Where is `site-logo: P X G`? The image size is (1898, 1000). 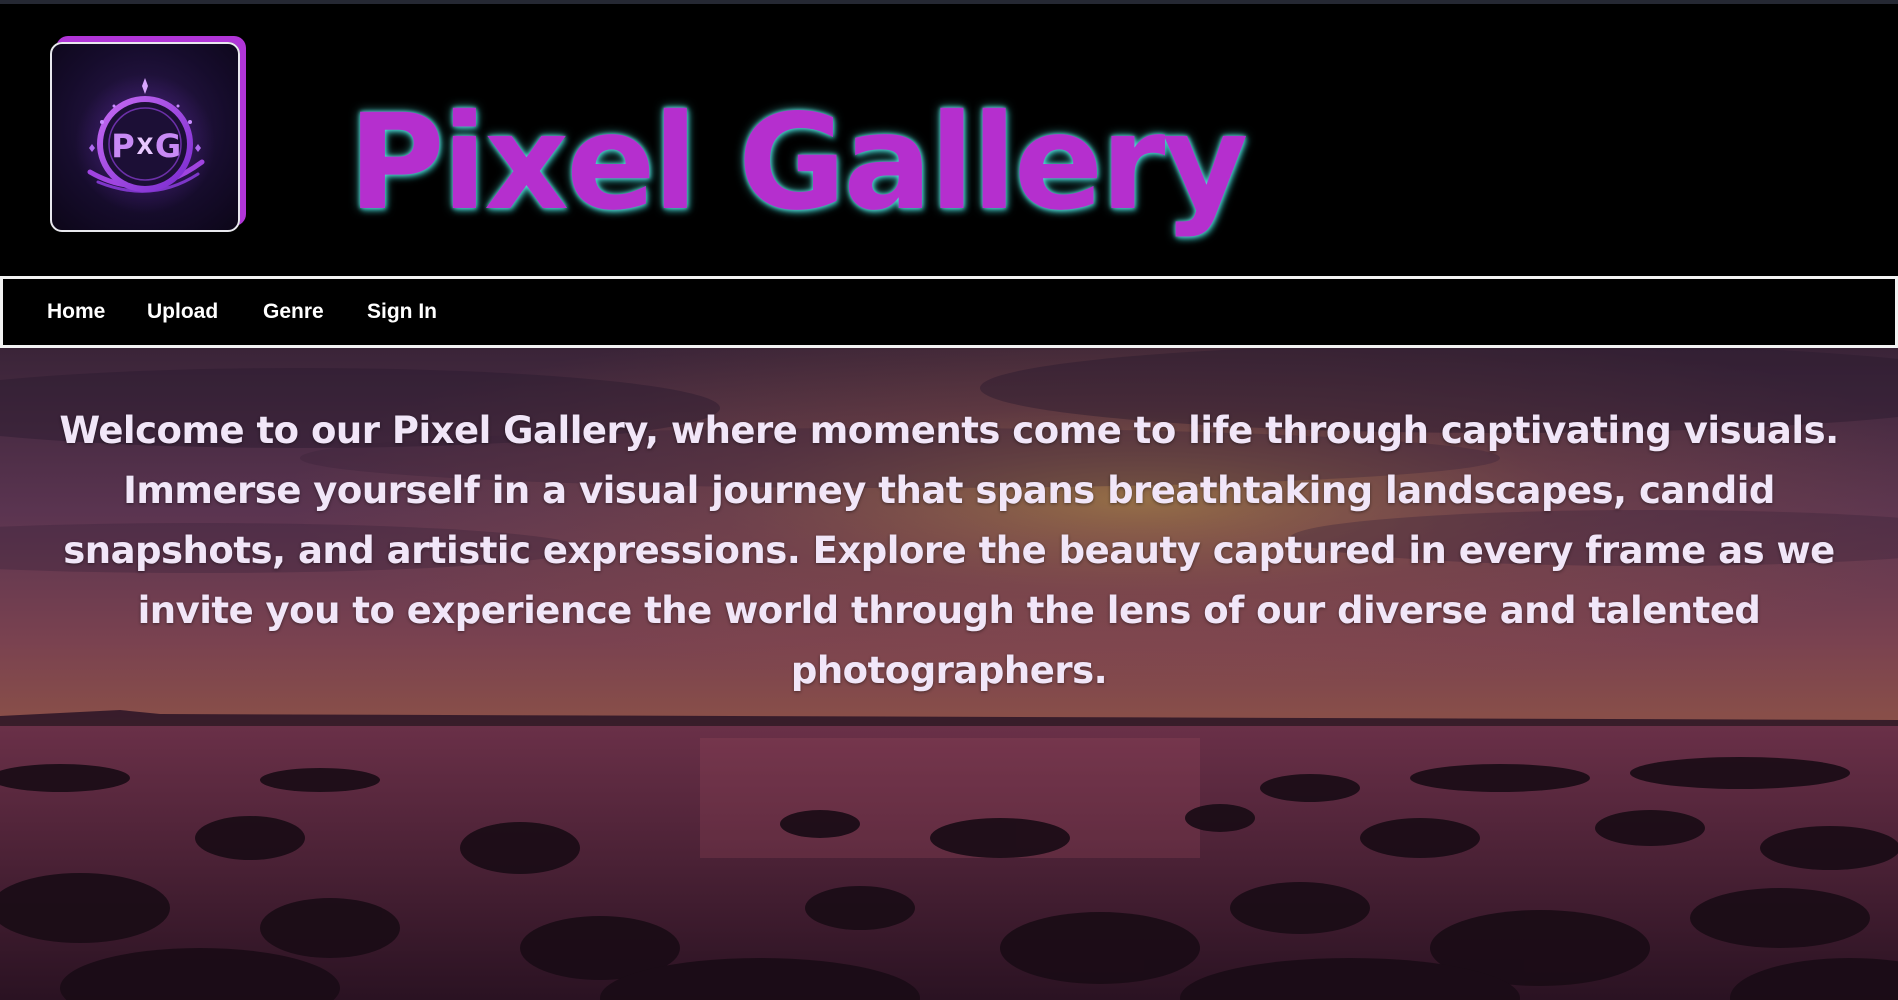
site-logo: P X G is located at coordinates (145, 137).